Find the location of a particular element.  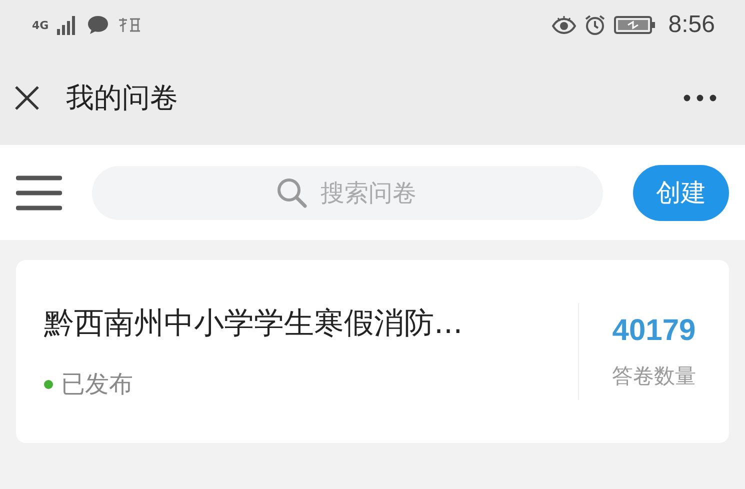

close-button is located at coordinates (27, 97).